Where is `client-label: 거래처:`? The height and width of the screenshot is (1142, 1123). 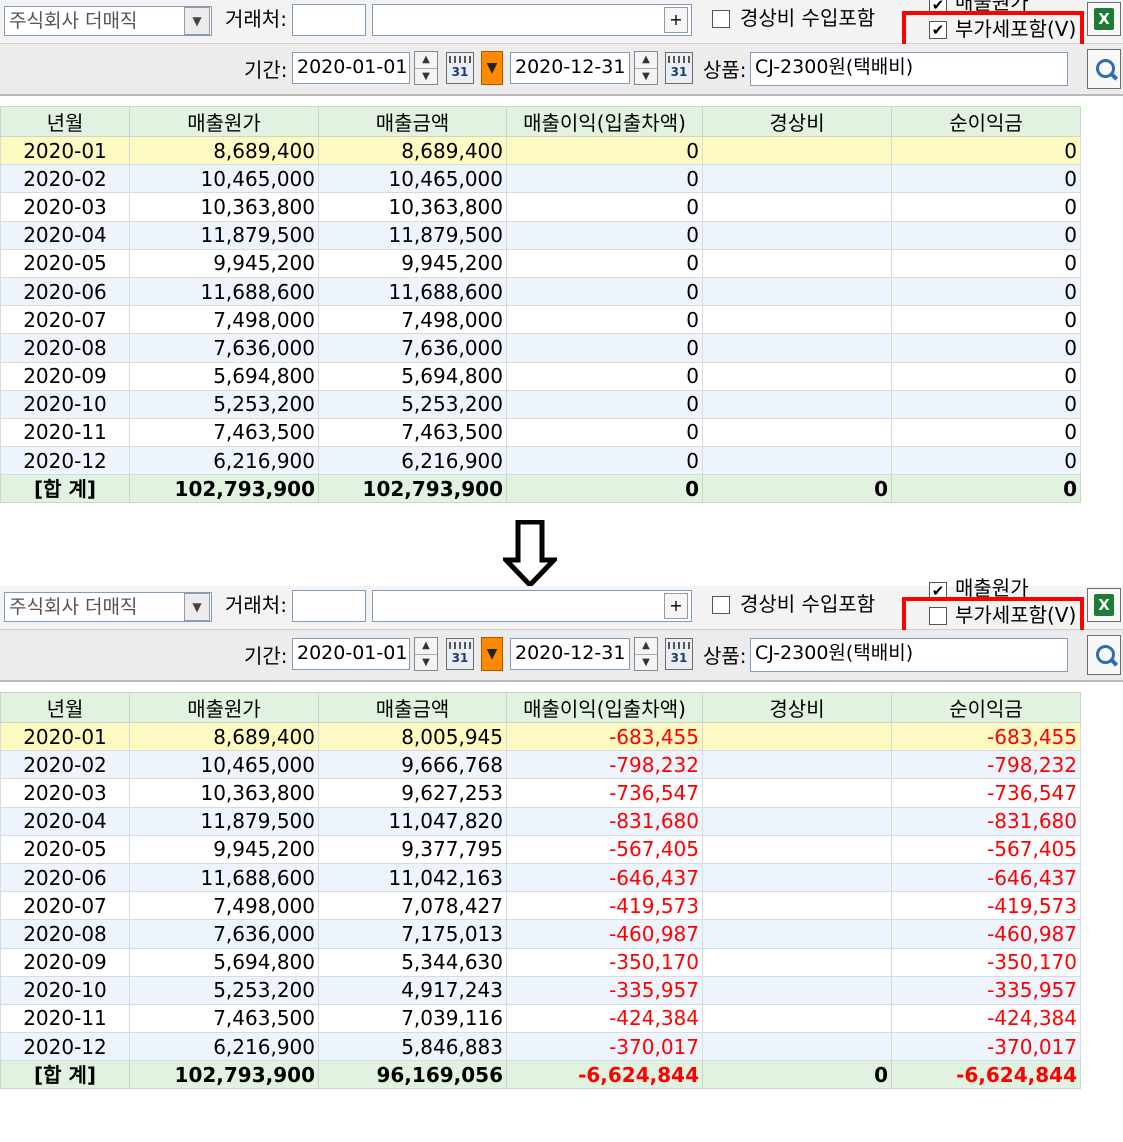
client-label: 거래처: is located at coordinates (256, 19).